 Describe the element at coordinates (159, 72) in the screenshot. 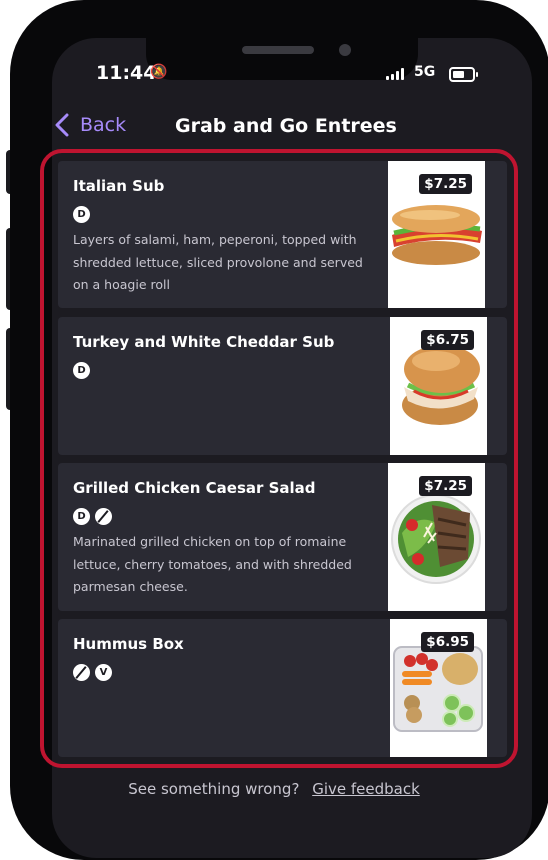

I see `bell-muted-icon: 🔕` at that location.